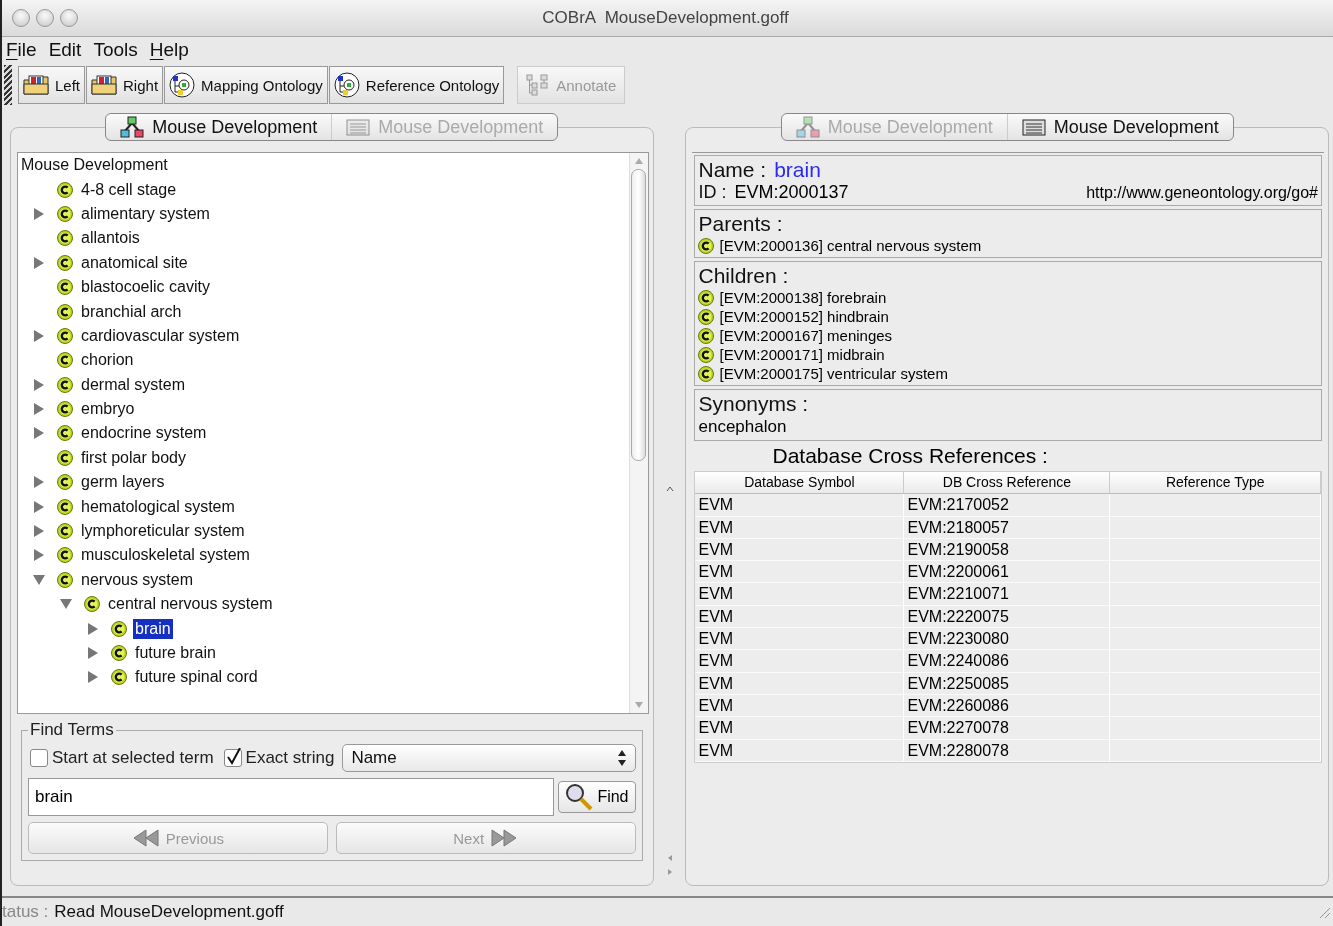 This screenshot has height=926, width=1333. What do you see at coordinates (1007, 527) in the screenshot?
I see `table-cell: EVM:2180057` at bounding box center [1007, 527].